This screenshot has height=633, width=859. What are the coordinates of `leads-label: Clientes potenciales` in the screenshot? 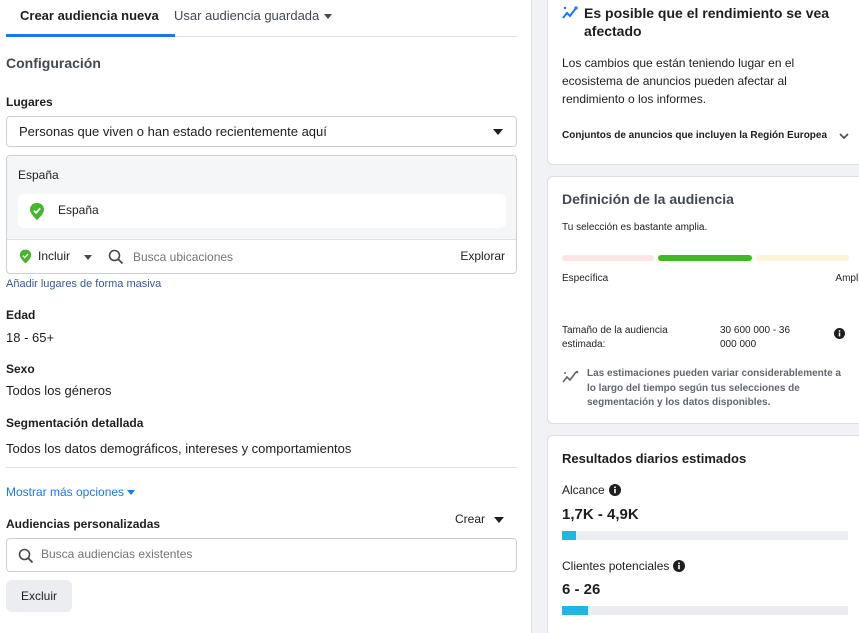 It's located at (624, 567).